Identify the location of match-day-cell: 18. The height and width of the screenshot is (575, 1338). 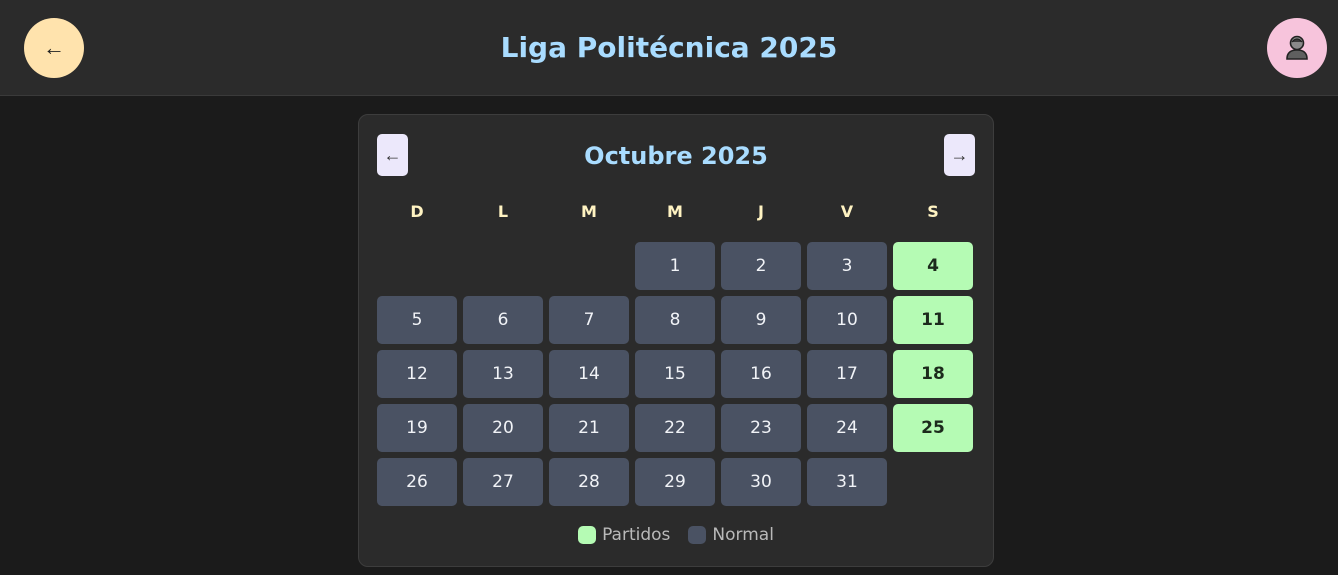
(933, 374).